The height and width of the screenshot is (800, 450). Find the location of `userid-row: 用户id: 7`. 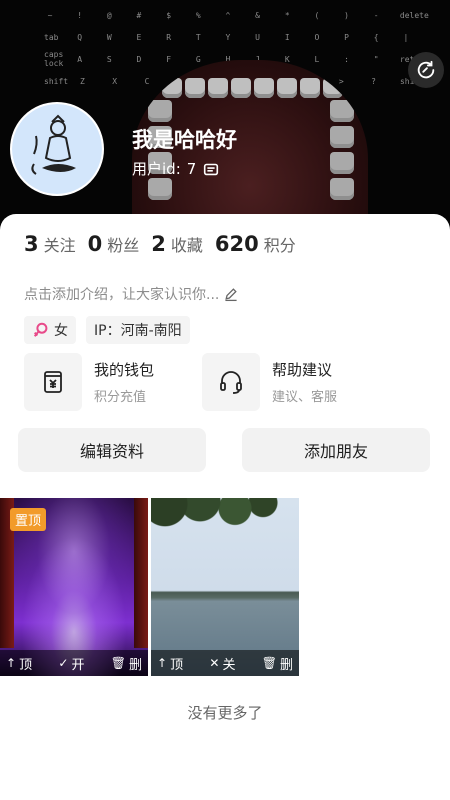

userid-row: 用户id: 7 is located at coordinates (176, 168).